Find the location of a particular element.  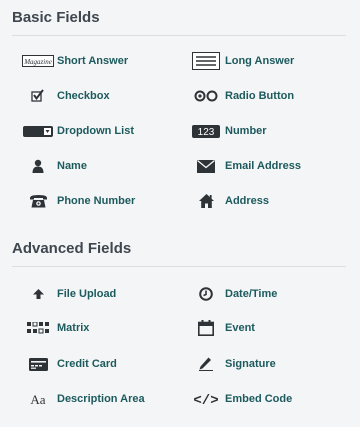

long-answer-field-button: Long Answer is located at coordinates (241, 61).